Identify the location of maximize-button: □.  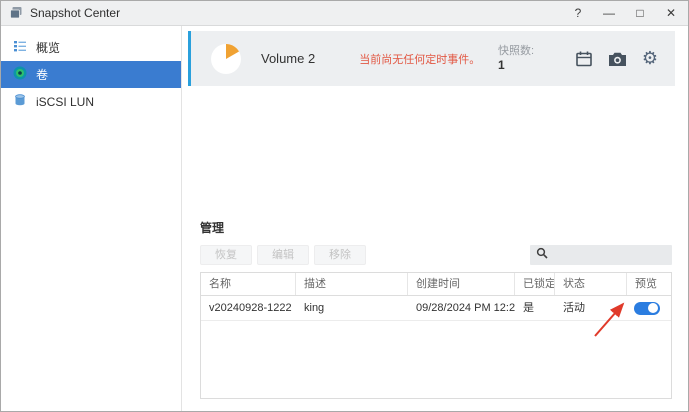
(640, 13).